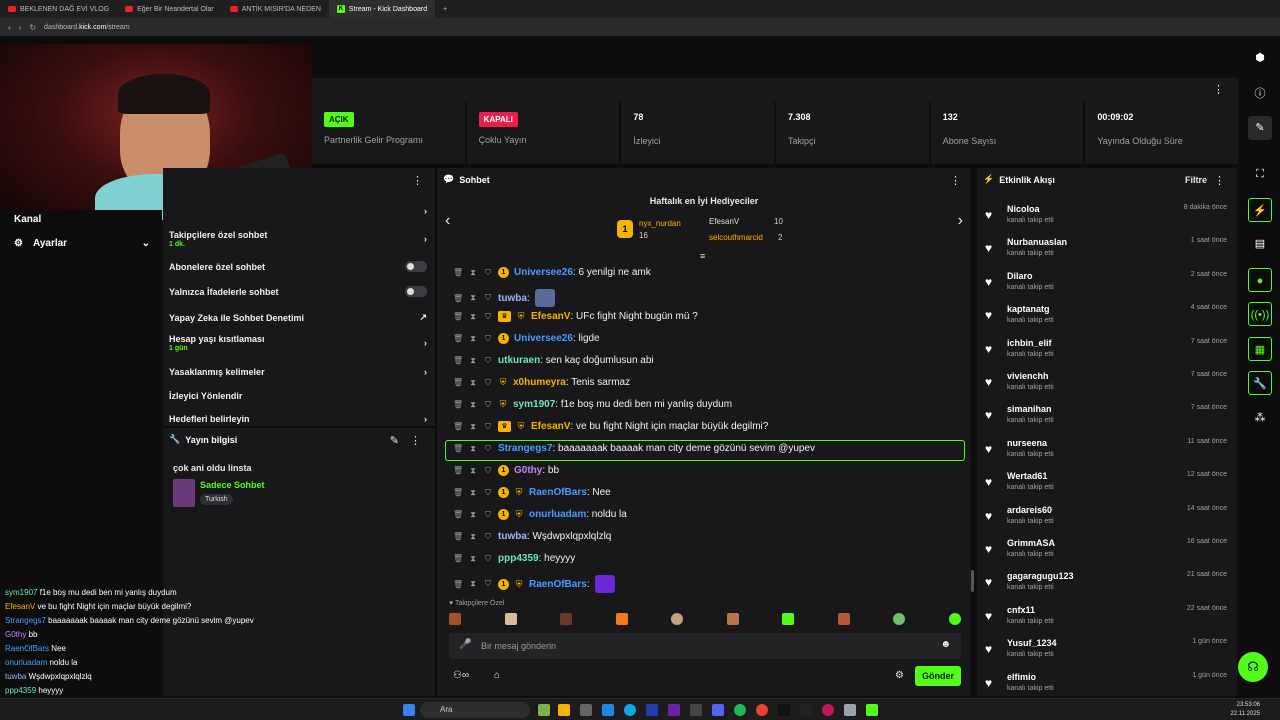 This screenshot has width=1280, height=720. I want to click on kick-icon, so click(872, 710).